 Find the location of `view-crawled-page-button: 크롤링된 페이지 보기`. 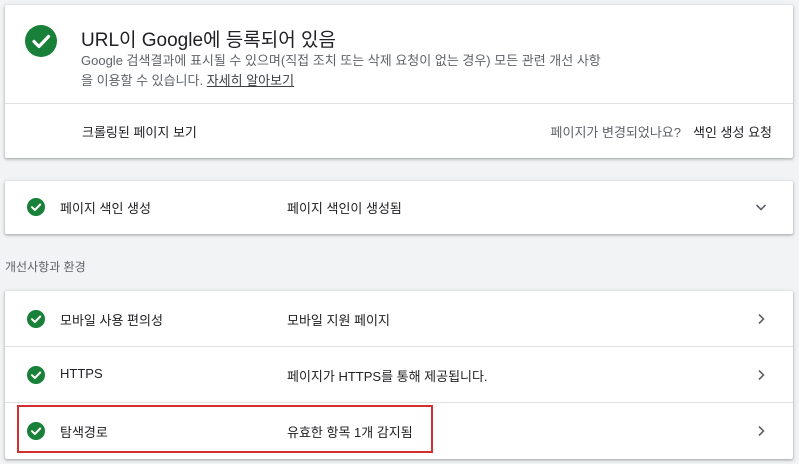

view-crawled-page-button: 크롤링된 페이지 보기 is located at coordinates (139, 131).